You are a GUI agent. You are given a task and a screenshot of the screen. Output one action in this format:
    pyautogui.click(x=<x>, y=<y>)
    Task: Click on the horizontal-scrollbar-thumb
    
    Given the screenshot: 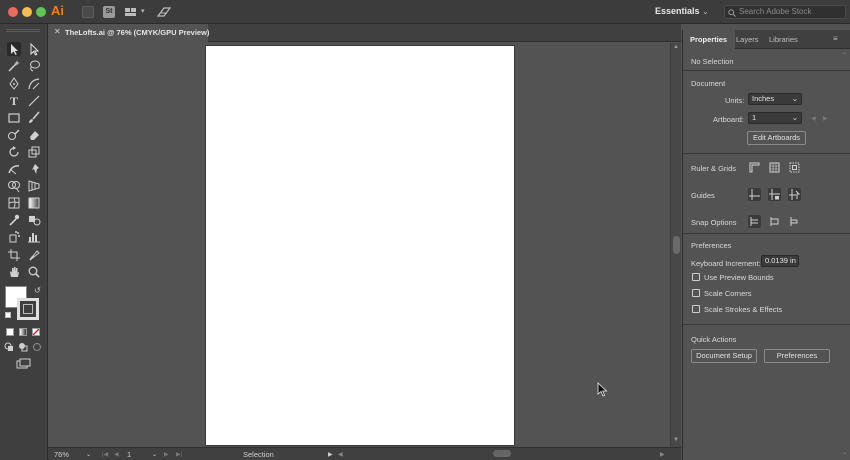 What is the action you would take?
    pyautogui.click(x=502, y=453)
    